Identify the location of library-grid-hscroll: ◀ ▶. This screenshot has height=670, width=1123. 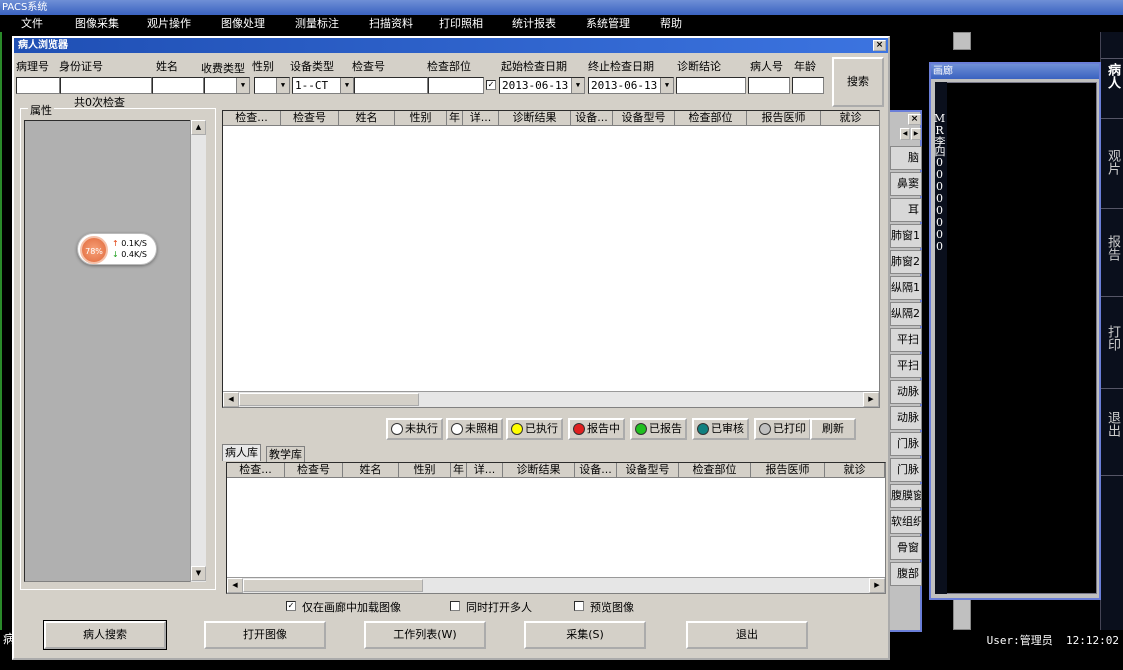
(556, 585).